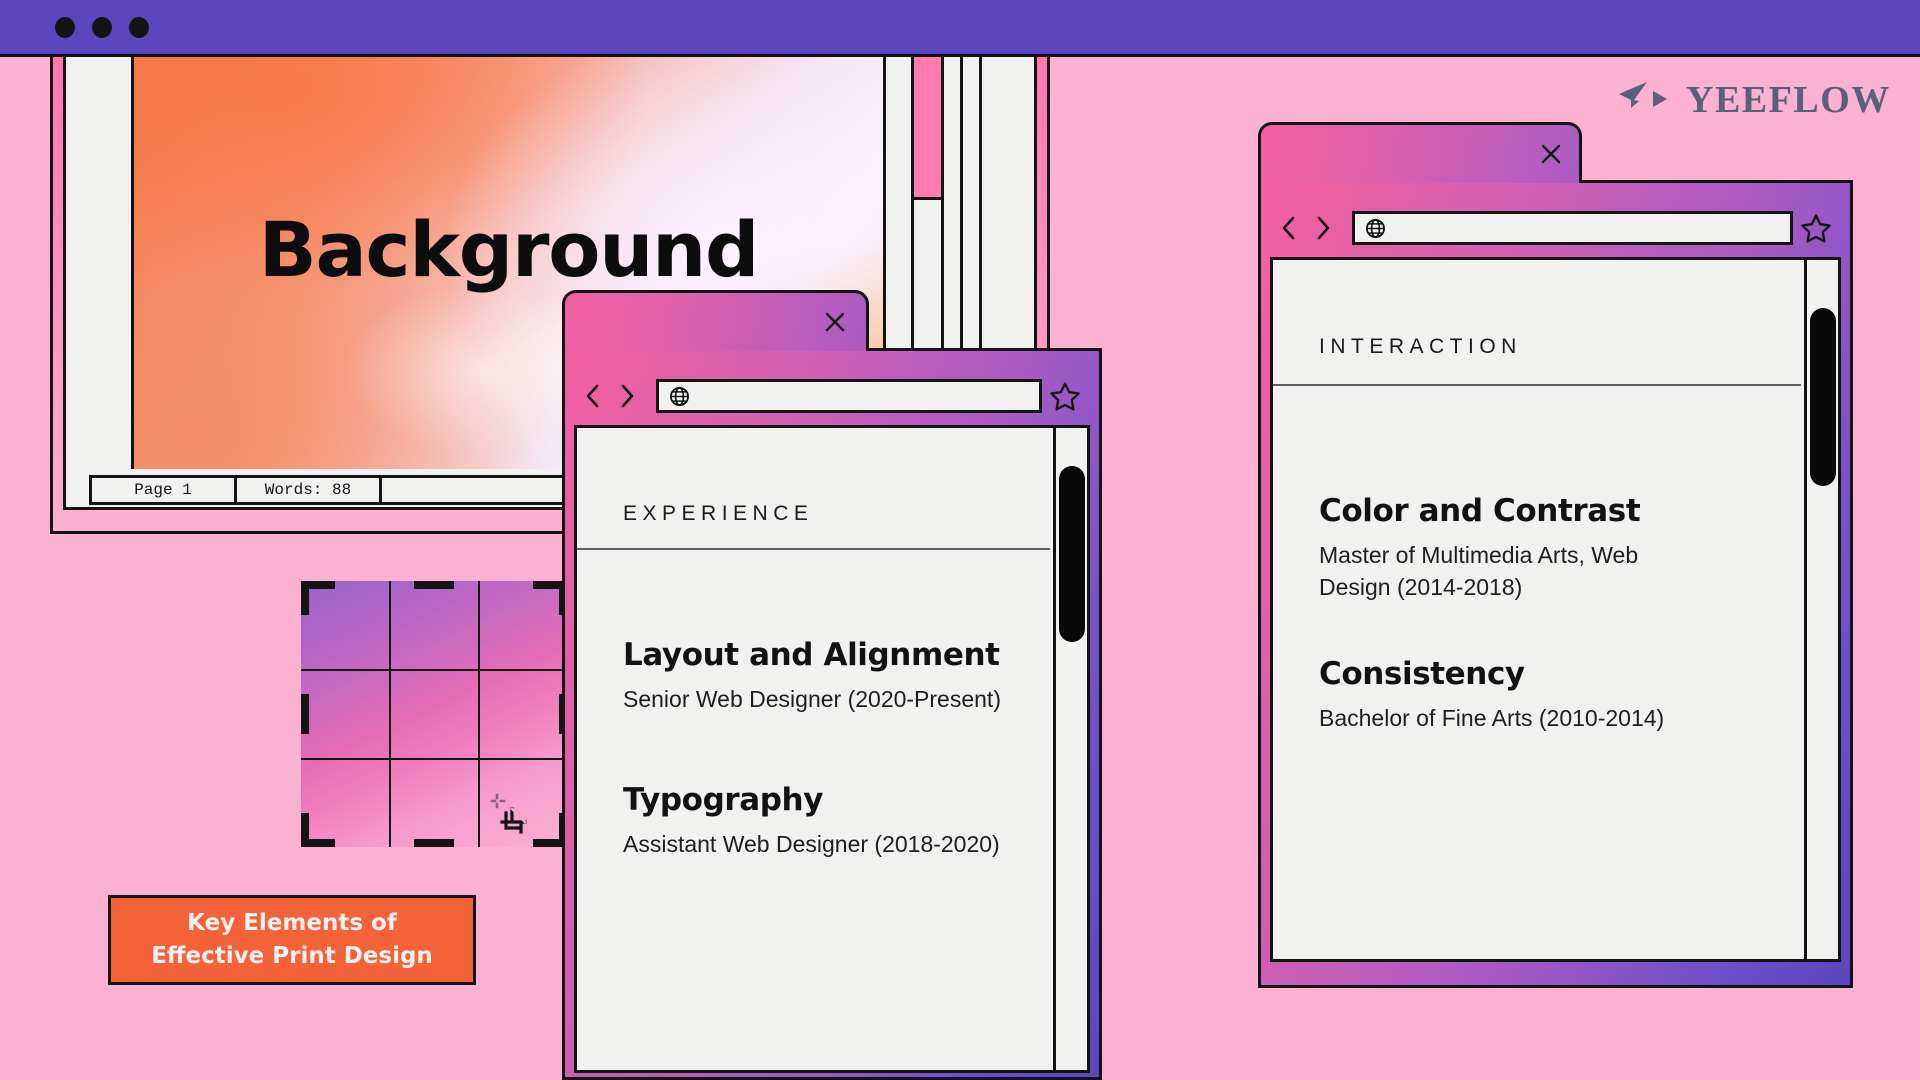 The height and width of the screenshot is (1080, 1920). Describe the element at coordinates (309, 490) in the screenshot. I see `statusbar-word-count: Words: 88` at that location.